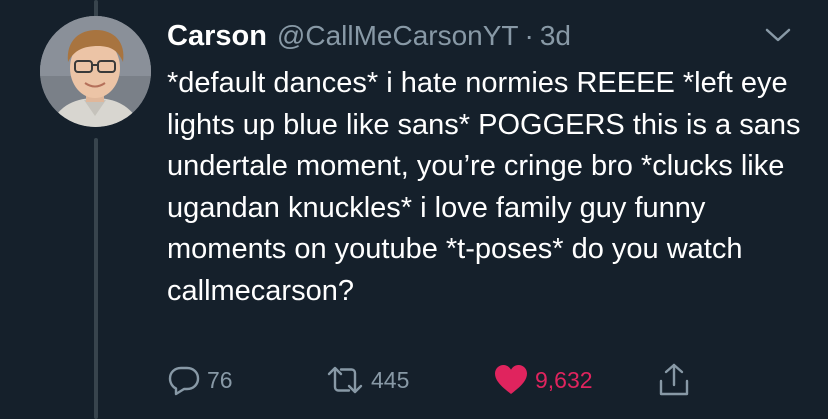 The height and width of the screenshot is (419, 828). I want to click on user-handle: @CallMeCarsonYT, so click(398, 36).